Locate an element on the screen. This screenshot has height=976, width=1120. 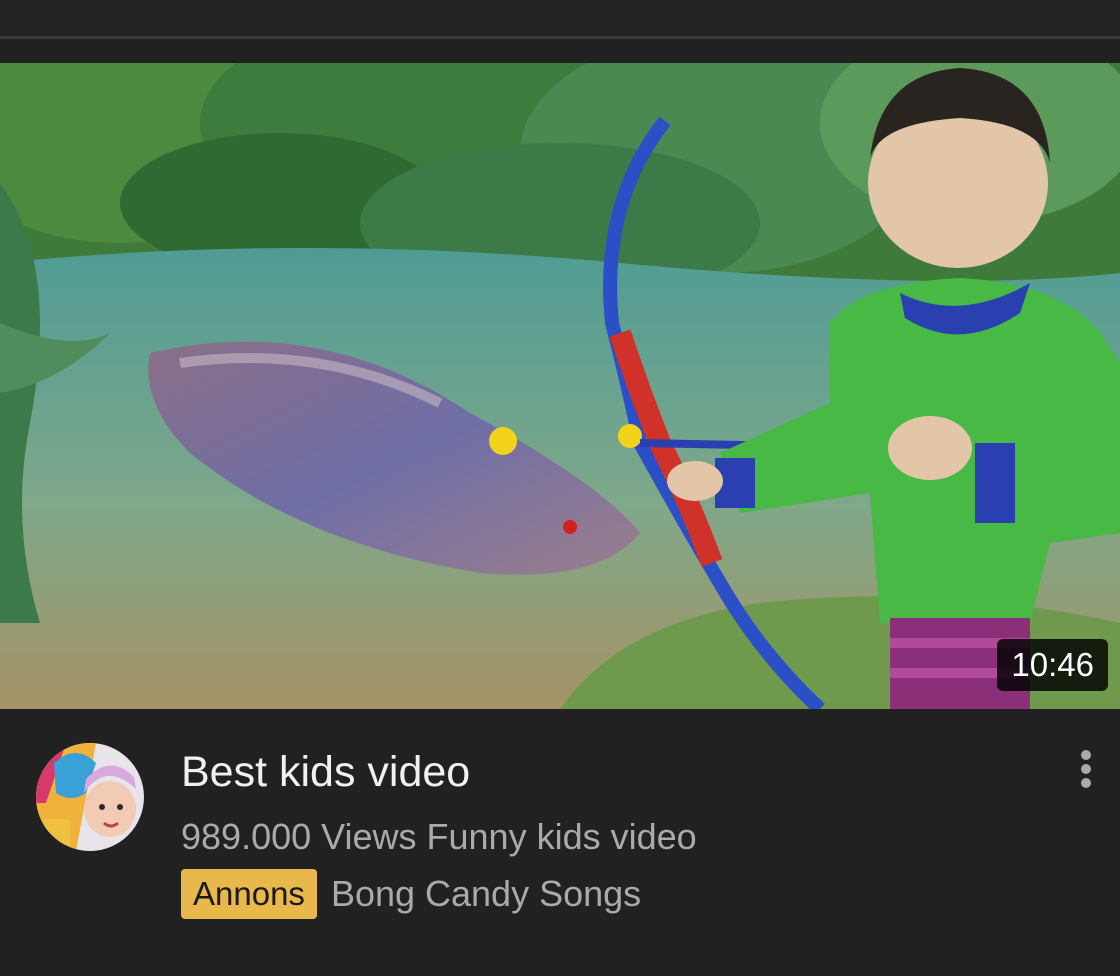
channel-avatar is located at coordinates (90, 797).